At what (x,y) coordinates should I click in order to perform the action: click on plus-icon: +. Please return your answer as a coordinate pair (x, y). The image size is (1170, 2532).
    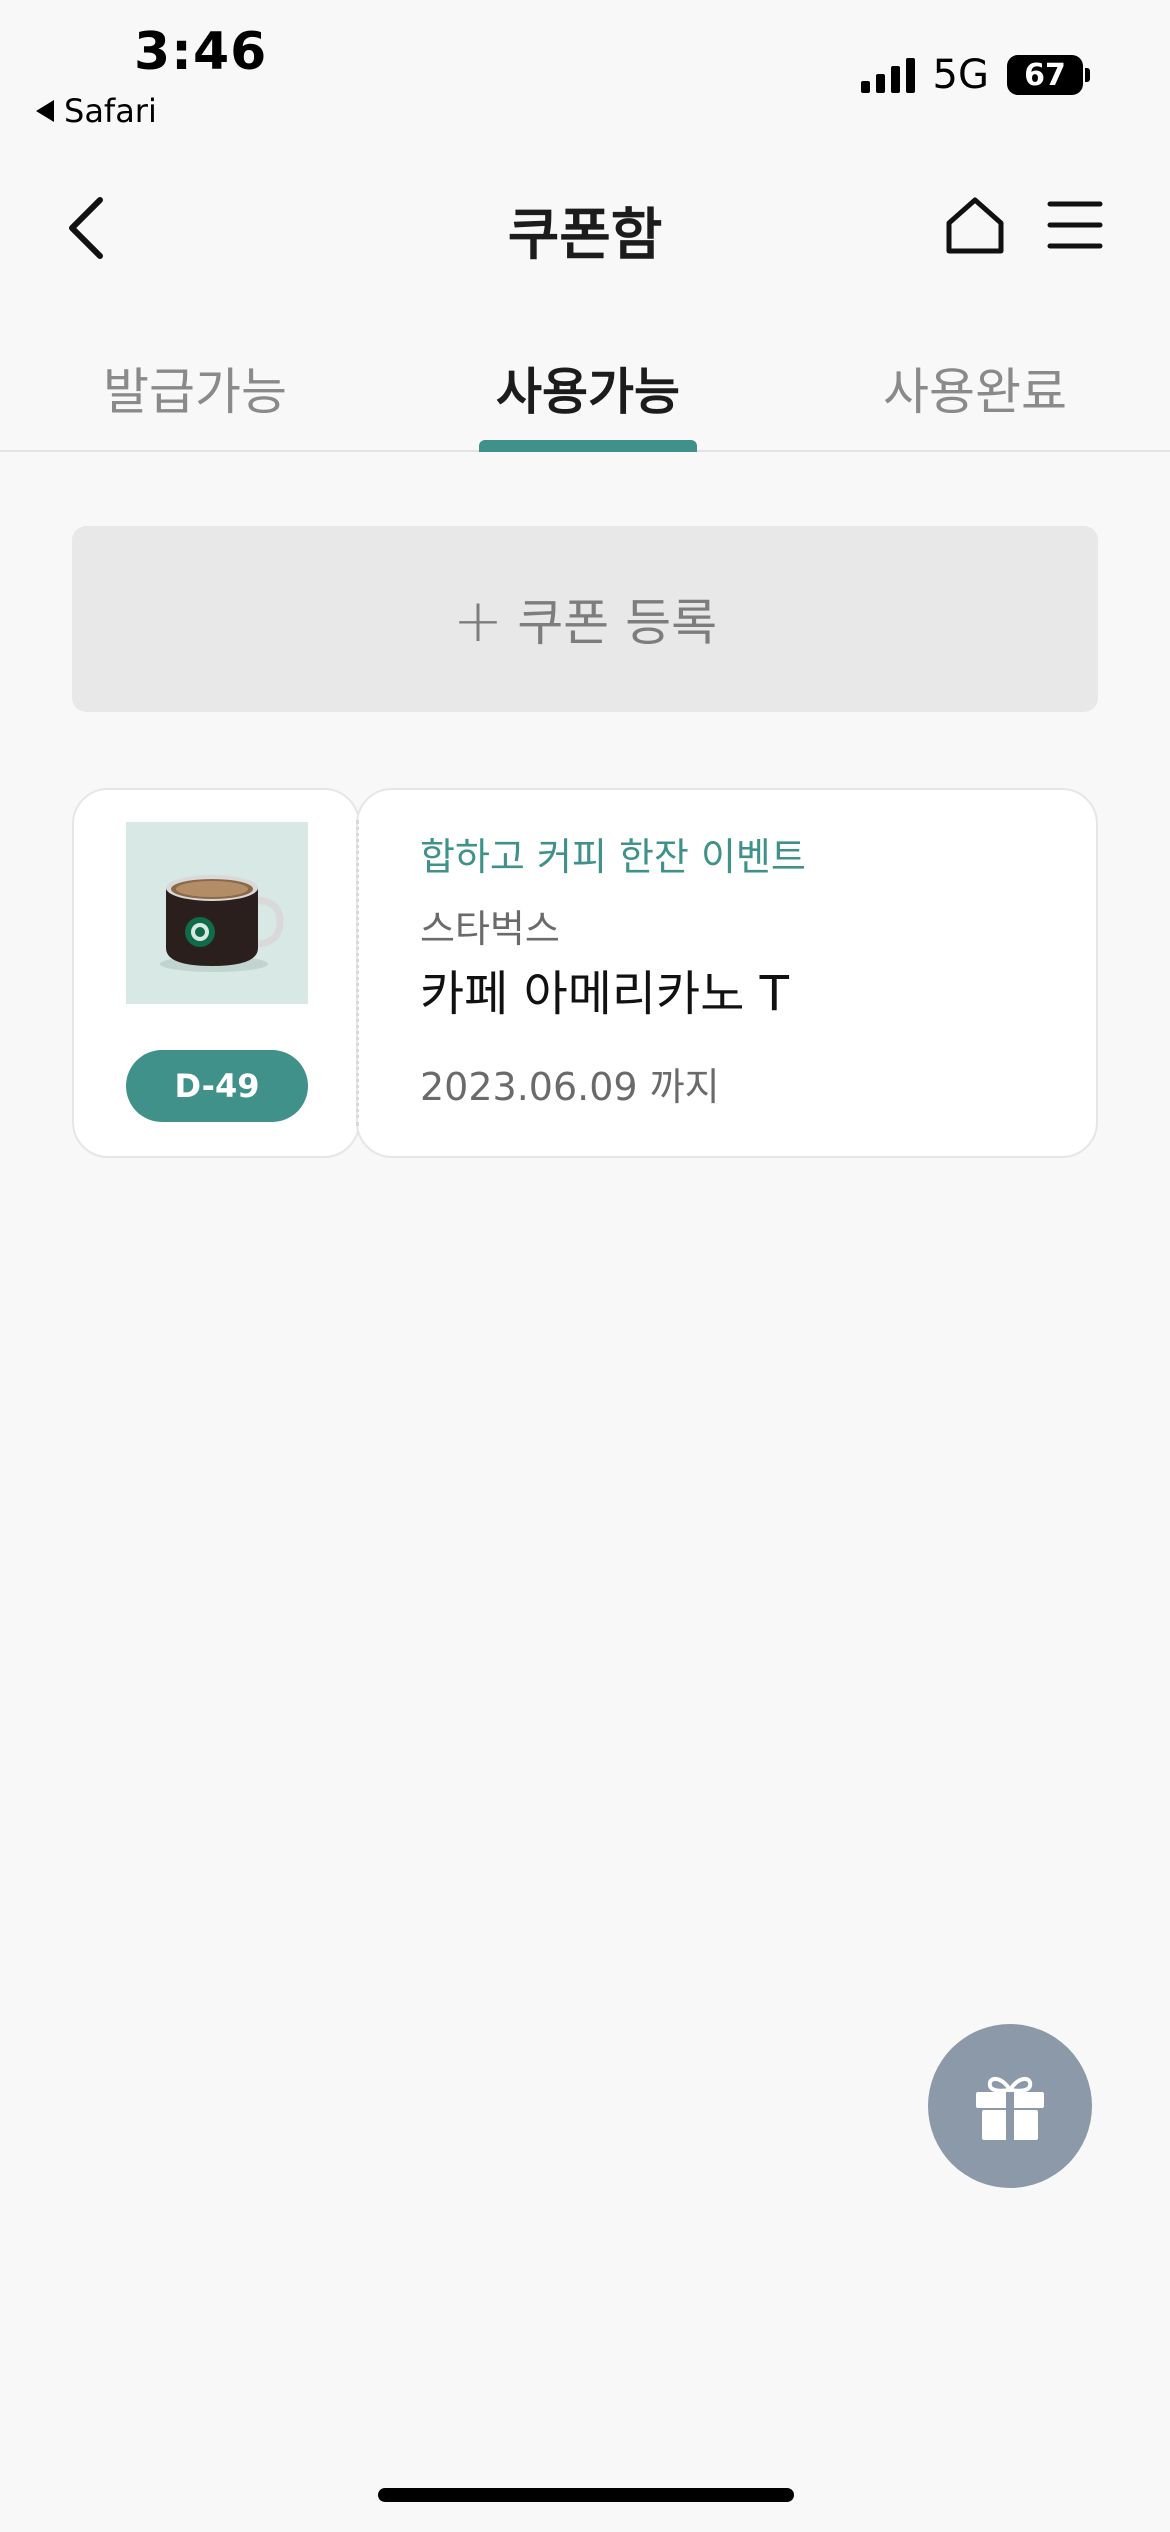
    Looking at the image, I should click on (478, 621).